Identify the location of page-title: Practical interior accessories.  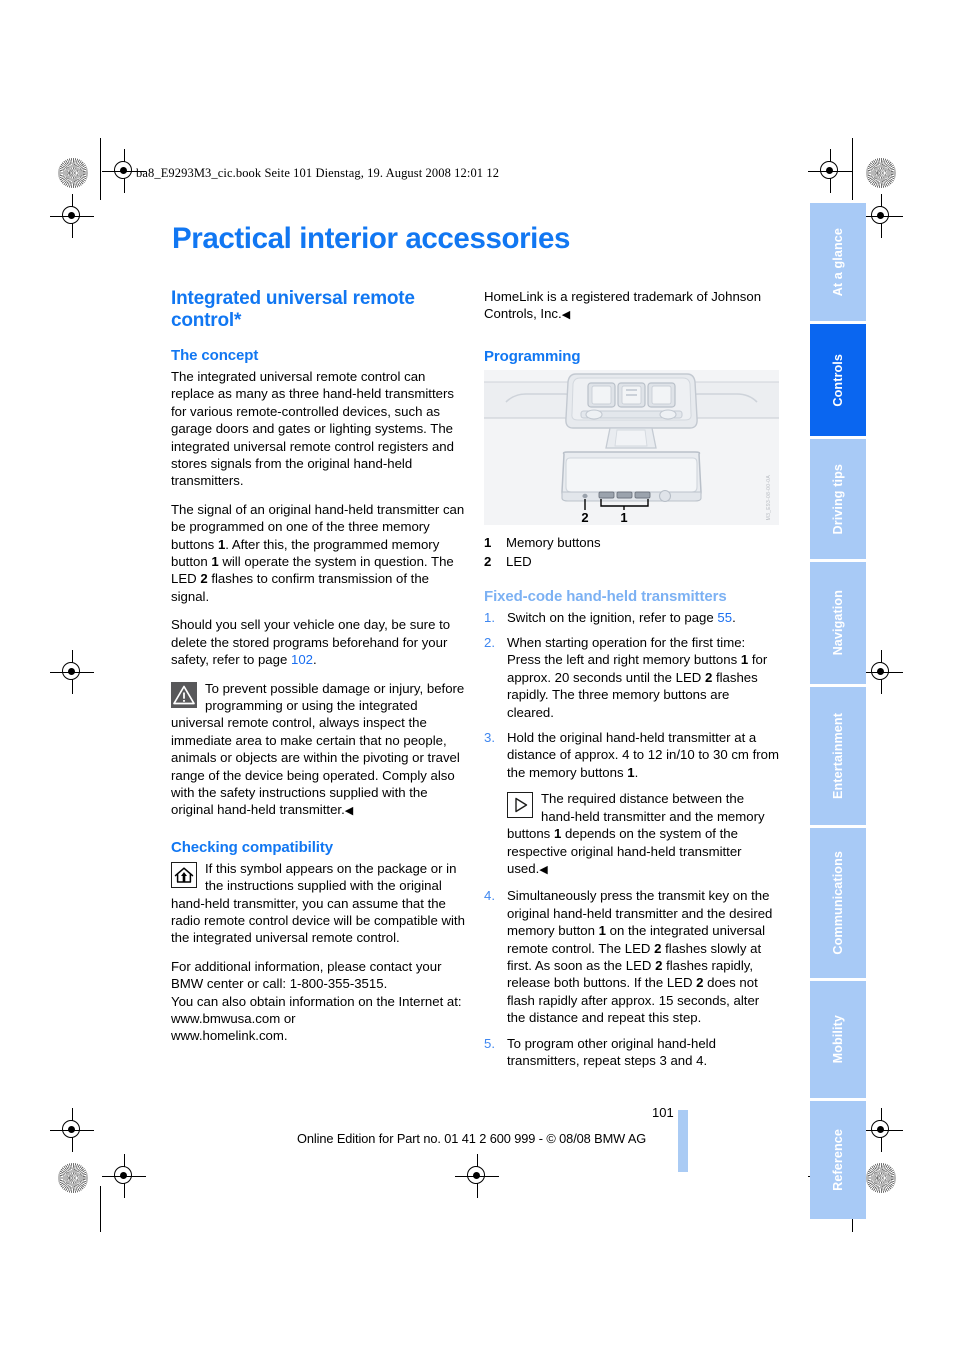
(371, 238).